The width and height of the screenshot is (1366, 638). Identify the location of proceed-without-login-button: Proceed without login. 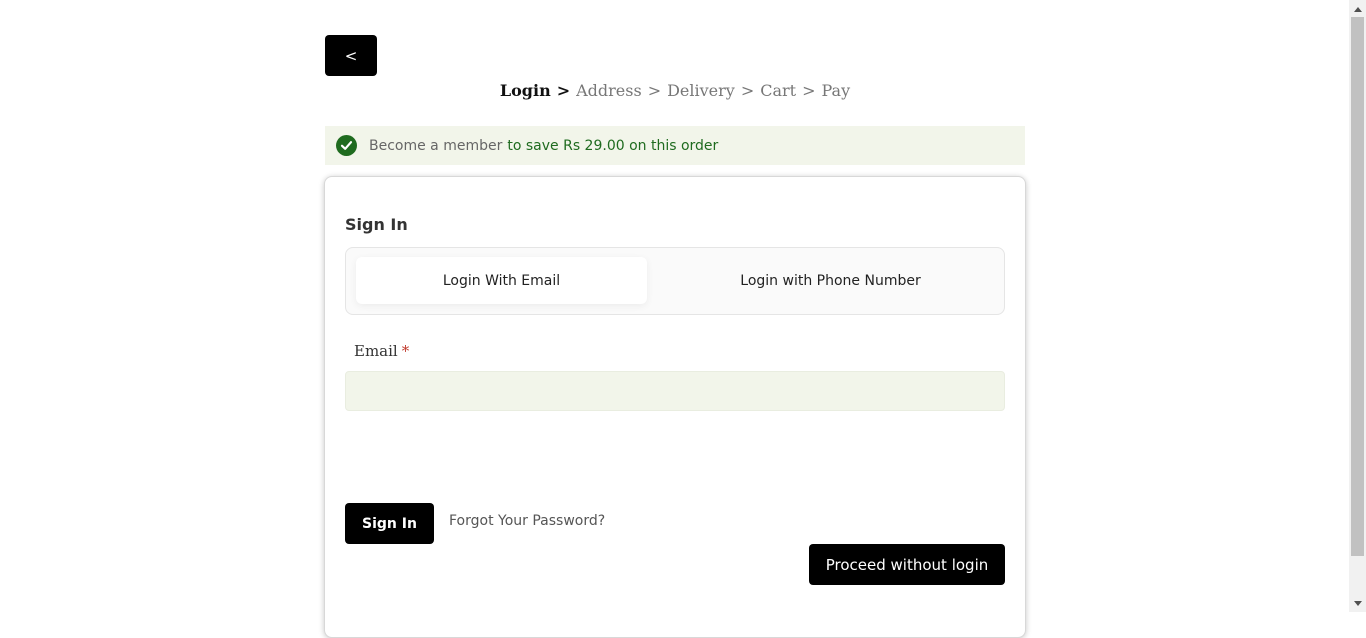
(907, 564).